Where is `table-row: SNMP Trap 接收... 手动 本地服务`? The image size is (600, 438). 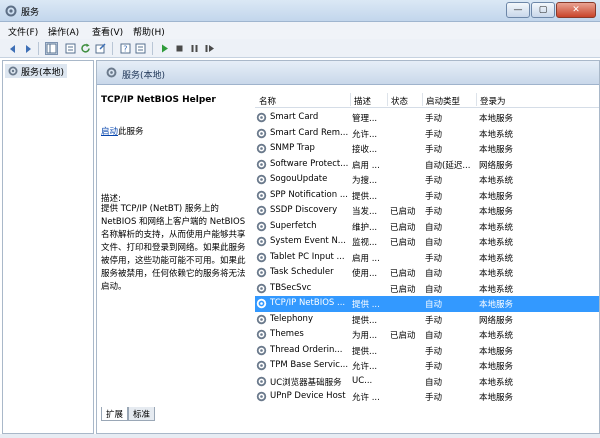
table-row: SNMP Trap 接收... 手动 本地服务 is located at coordinates (427, 149).